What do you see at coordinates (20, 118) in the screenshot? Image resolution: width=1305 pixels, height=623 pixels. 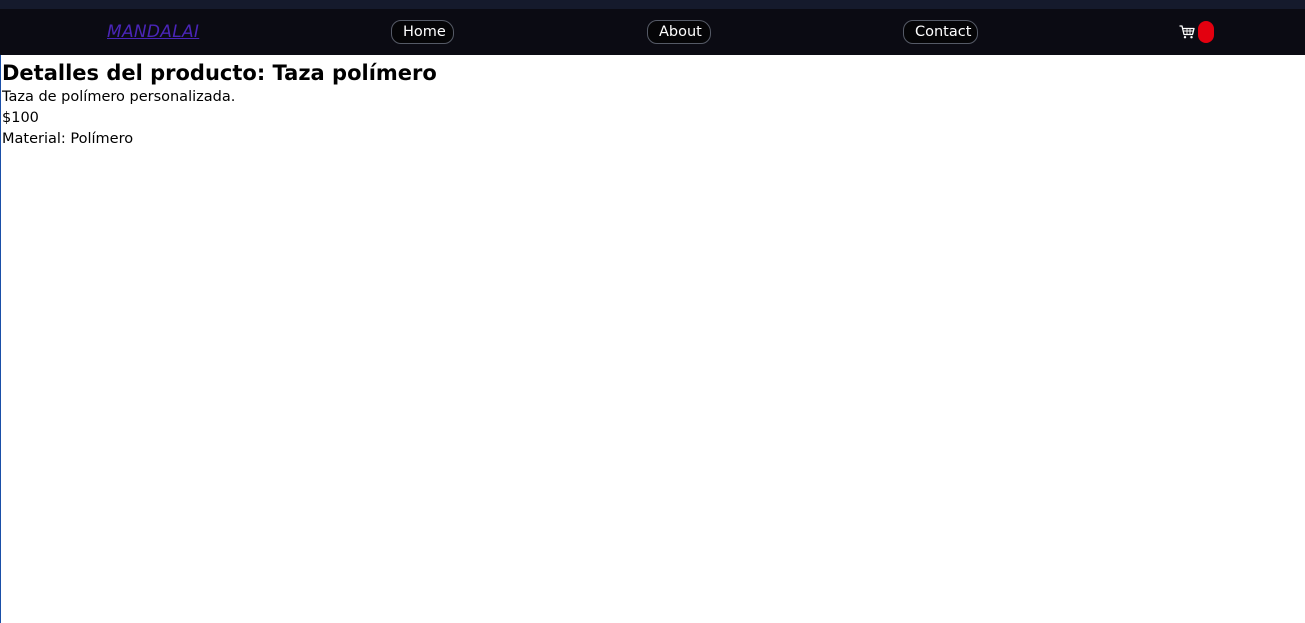 I see `product-price: $100` at bounding box center [20, 118].